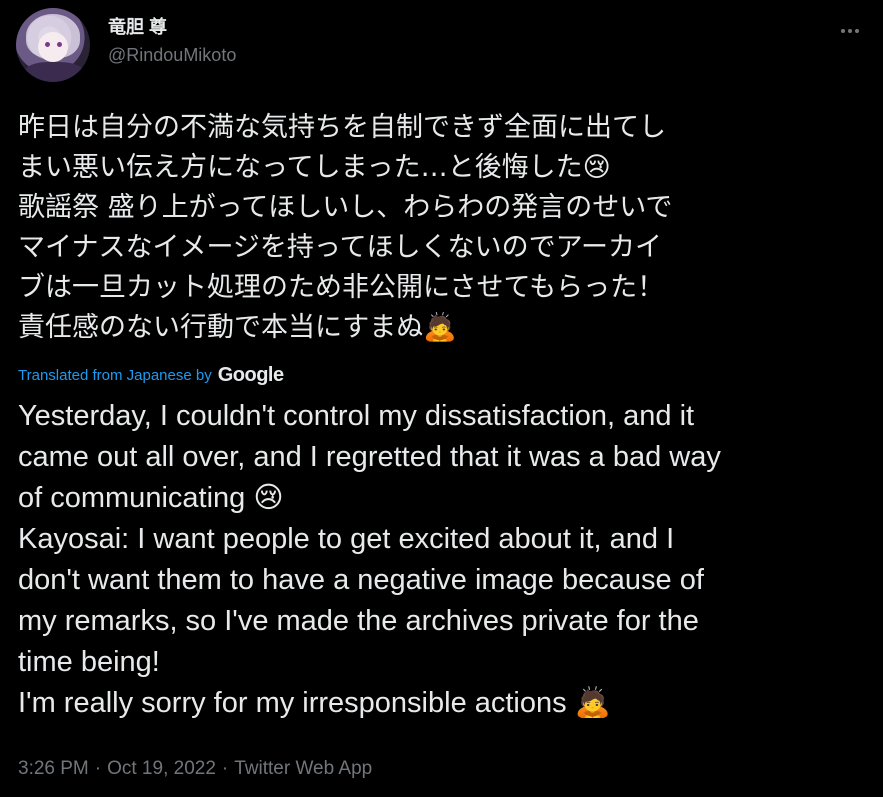 The image size is (883, 797). What do you see at coordinates (53, 768) in the screenshot?
I see `tweet-time: 3:26 PM` at bounding box center [53, 768].